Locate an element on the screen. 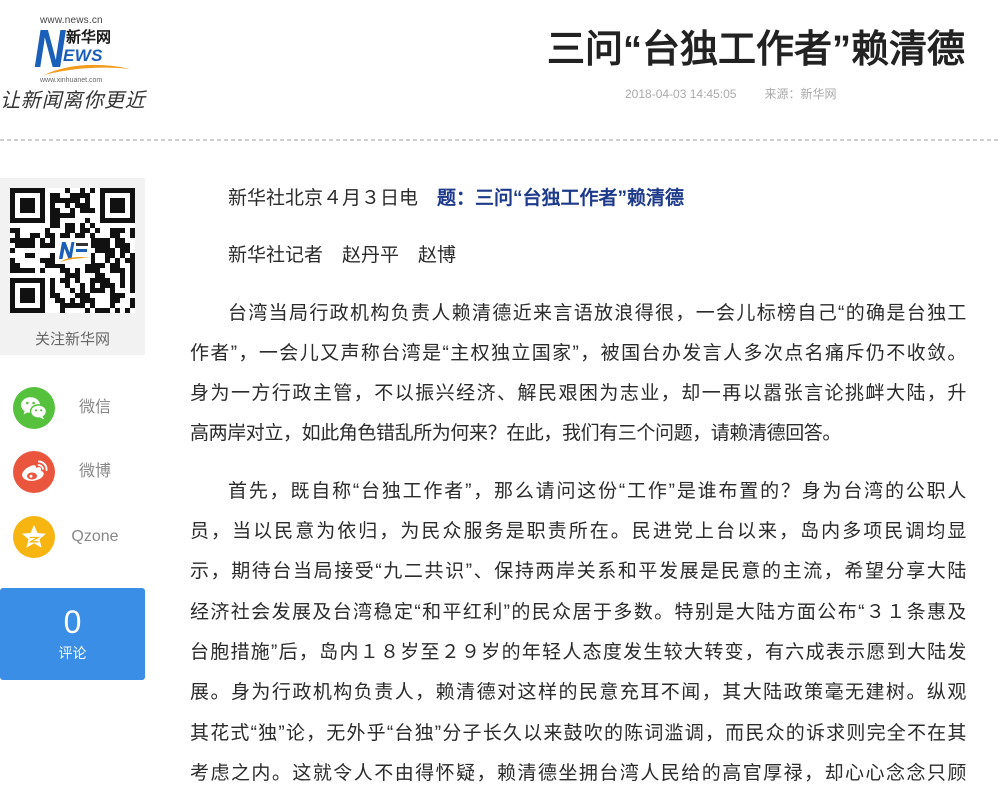 The height and width of the screenshot is (799, 1000). share-wechat-button: 微信 is located at coordinates (72, 408).